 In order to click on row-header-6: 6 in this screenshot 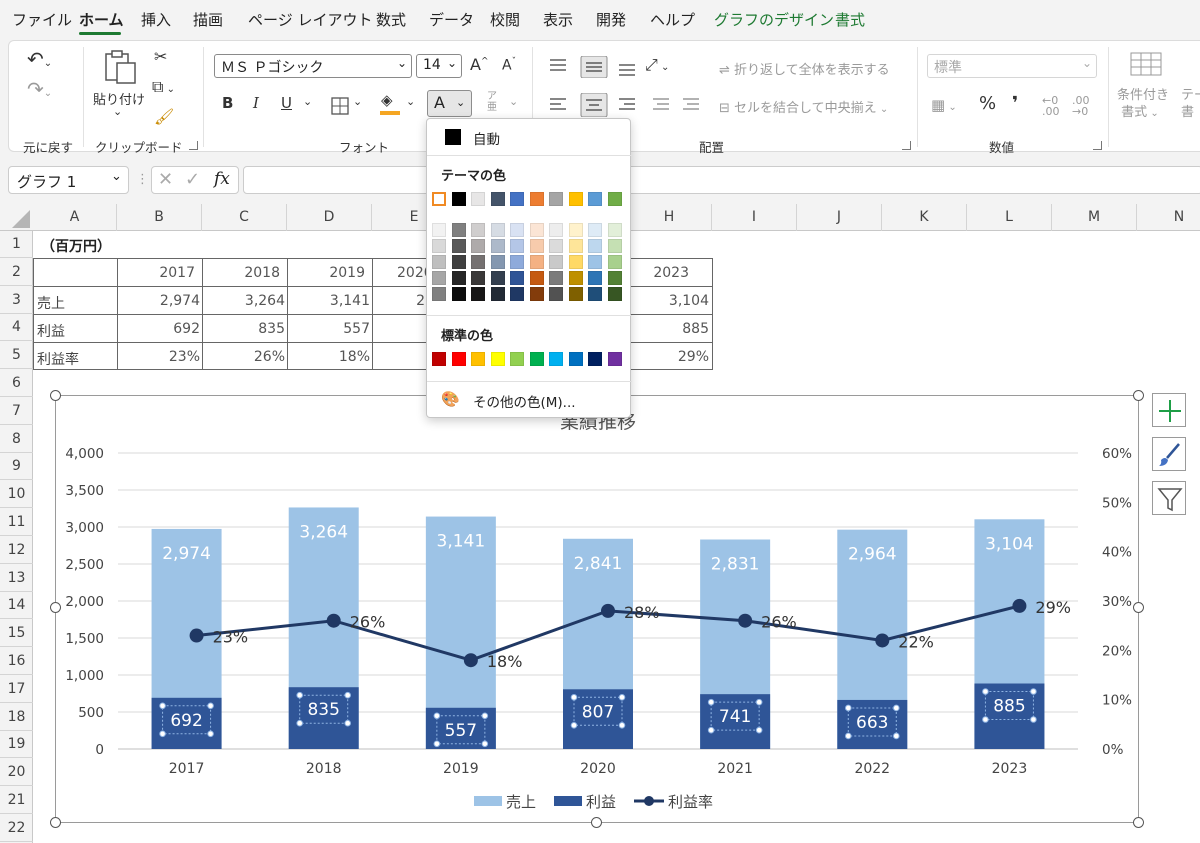, I will do `click(16, 383)`.